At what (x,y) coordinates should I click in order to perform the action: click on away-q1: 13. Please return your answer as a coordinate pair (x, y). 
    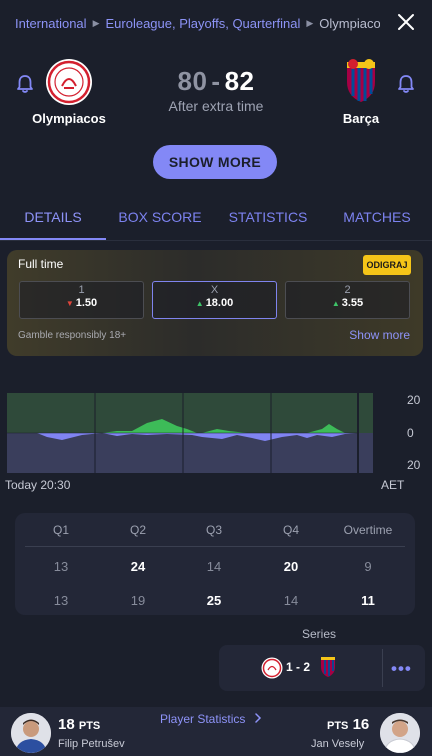
    Looking at the image, I should click on (61, 600).